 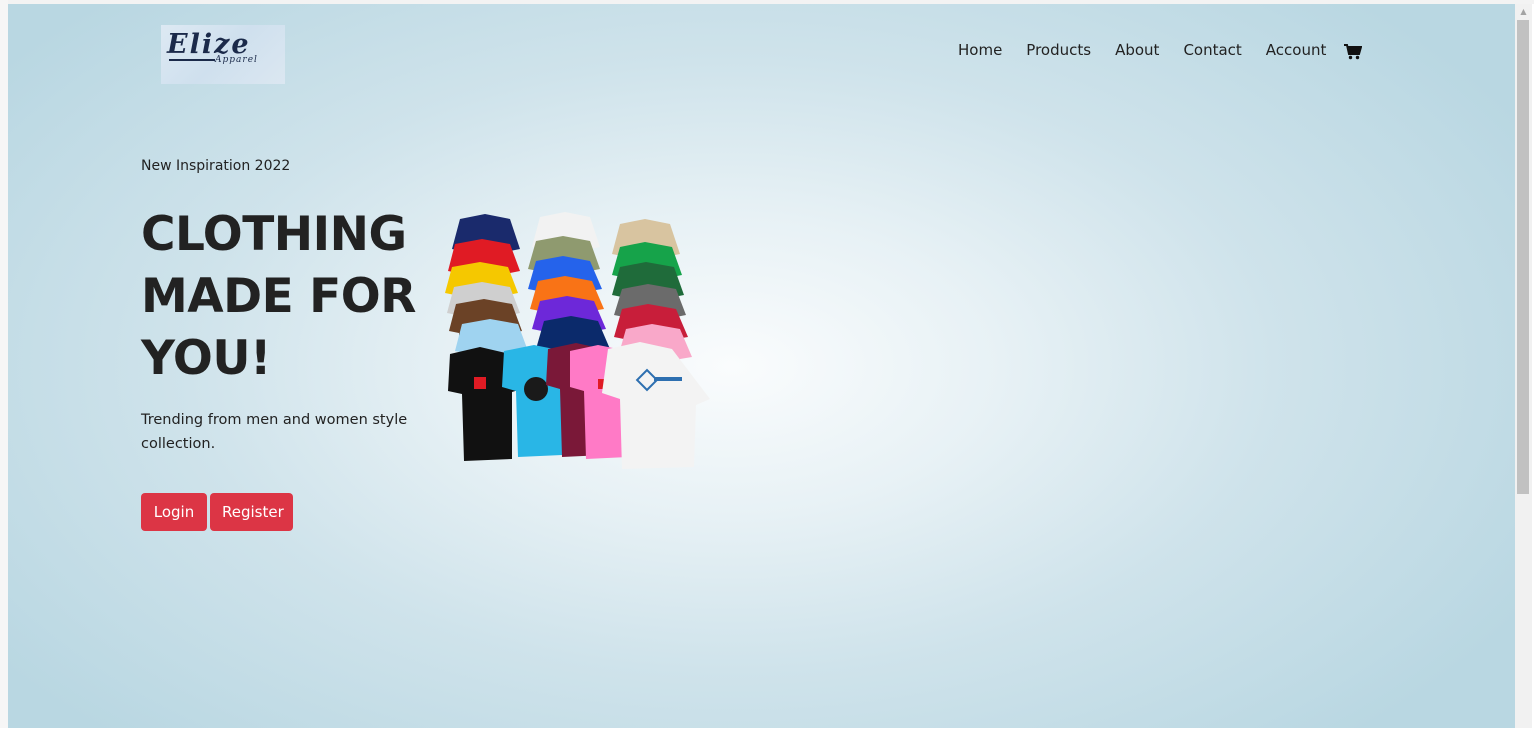 I want to click on window-bottom-edge, so click(x=767, y=732).